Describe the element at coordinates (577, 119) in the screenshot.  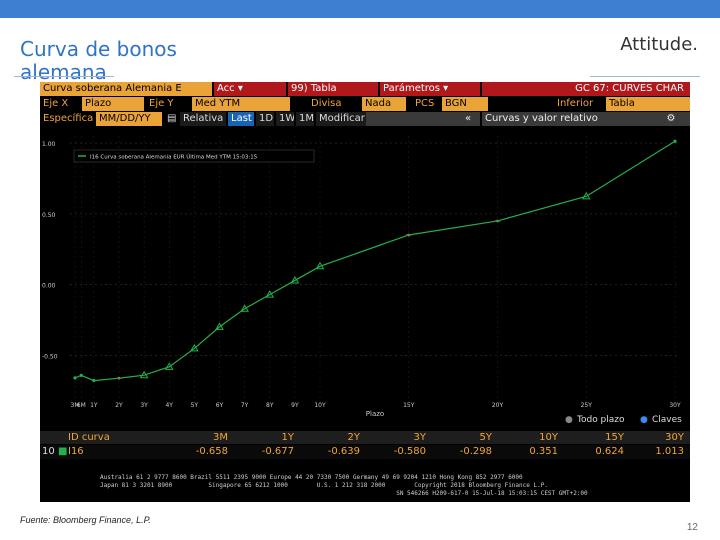
I see `curvas-label: Curvas y valor relativo` at that location.